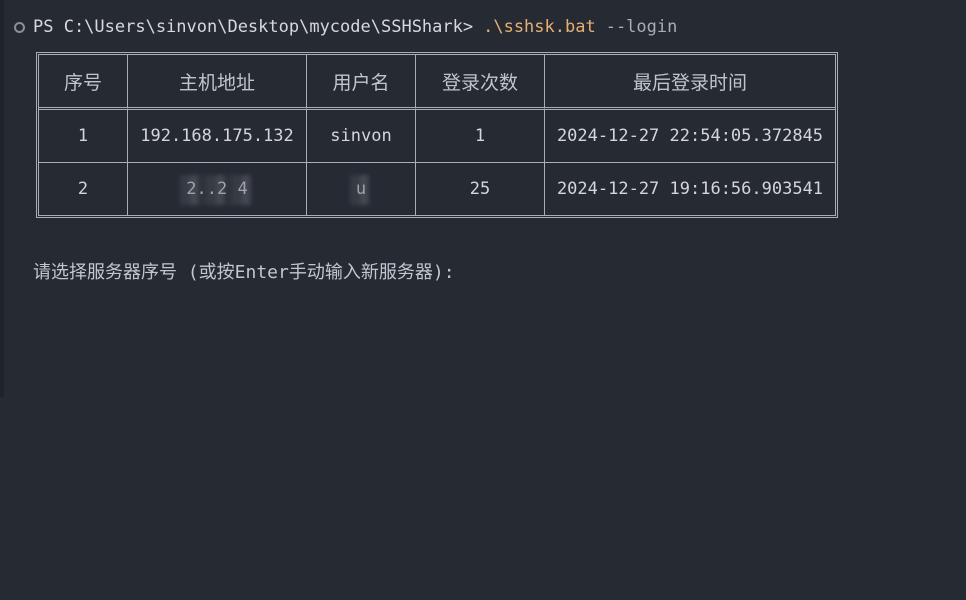 The height and width of the screenshot is (600, 966). I want to click on command-argument: --login, so click(641, 27).